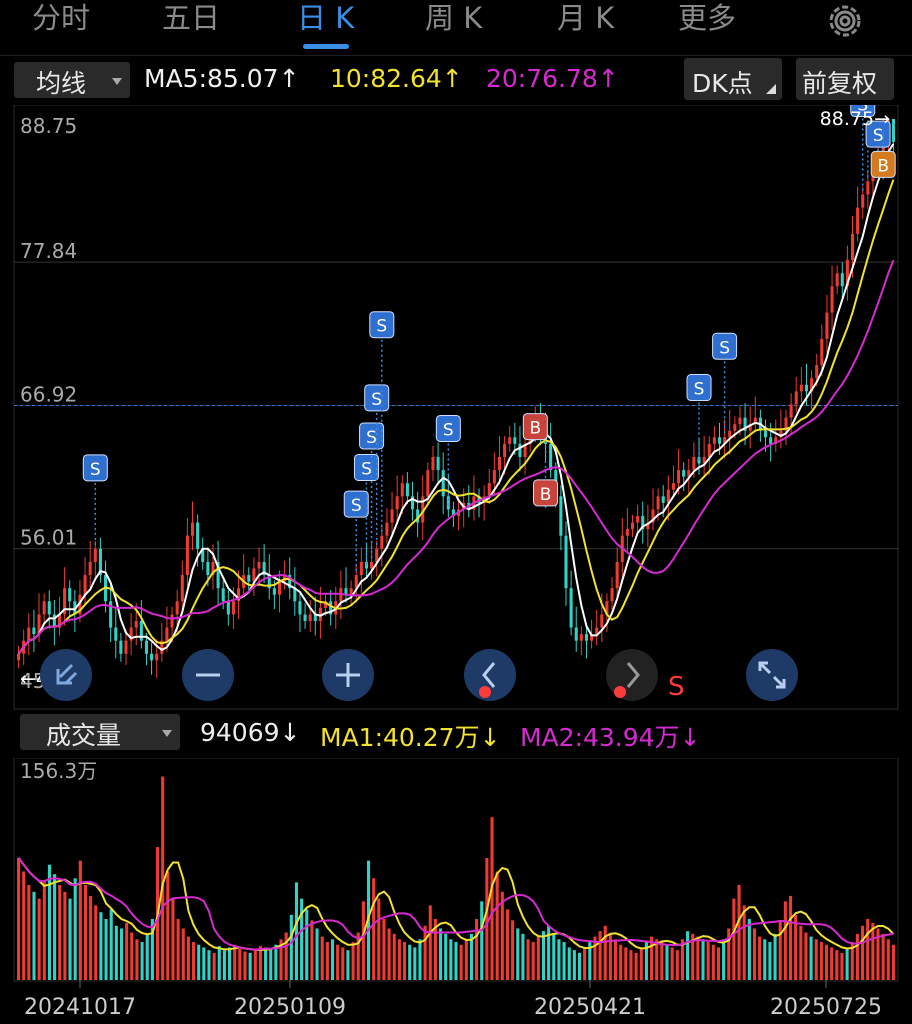 This screenshot has width=912, height=1024. I want to click on signal-letter: S, so click(376, 400).